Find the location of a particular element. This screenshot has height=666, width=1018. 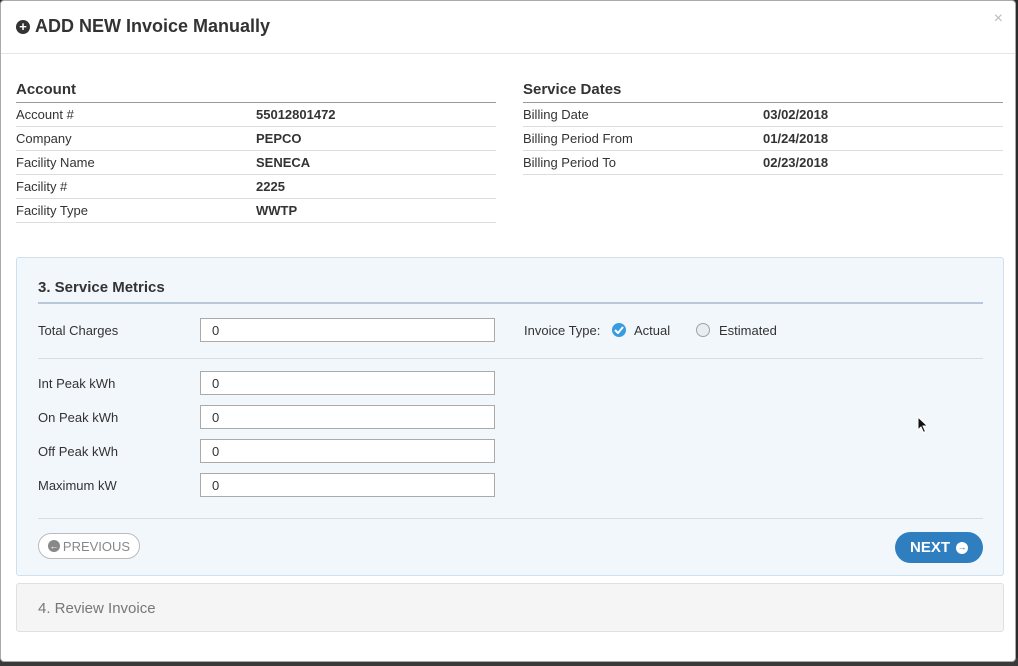

invoice-type-label: Invoice Type: is located at coordinates (562, 330).